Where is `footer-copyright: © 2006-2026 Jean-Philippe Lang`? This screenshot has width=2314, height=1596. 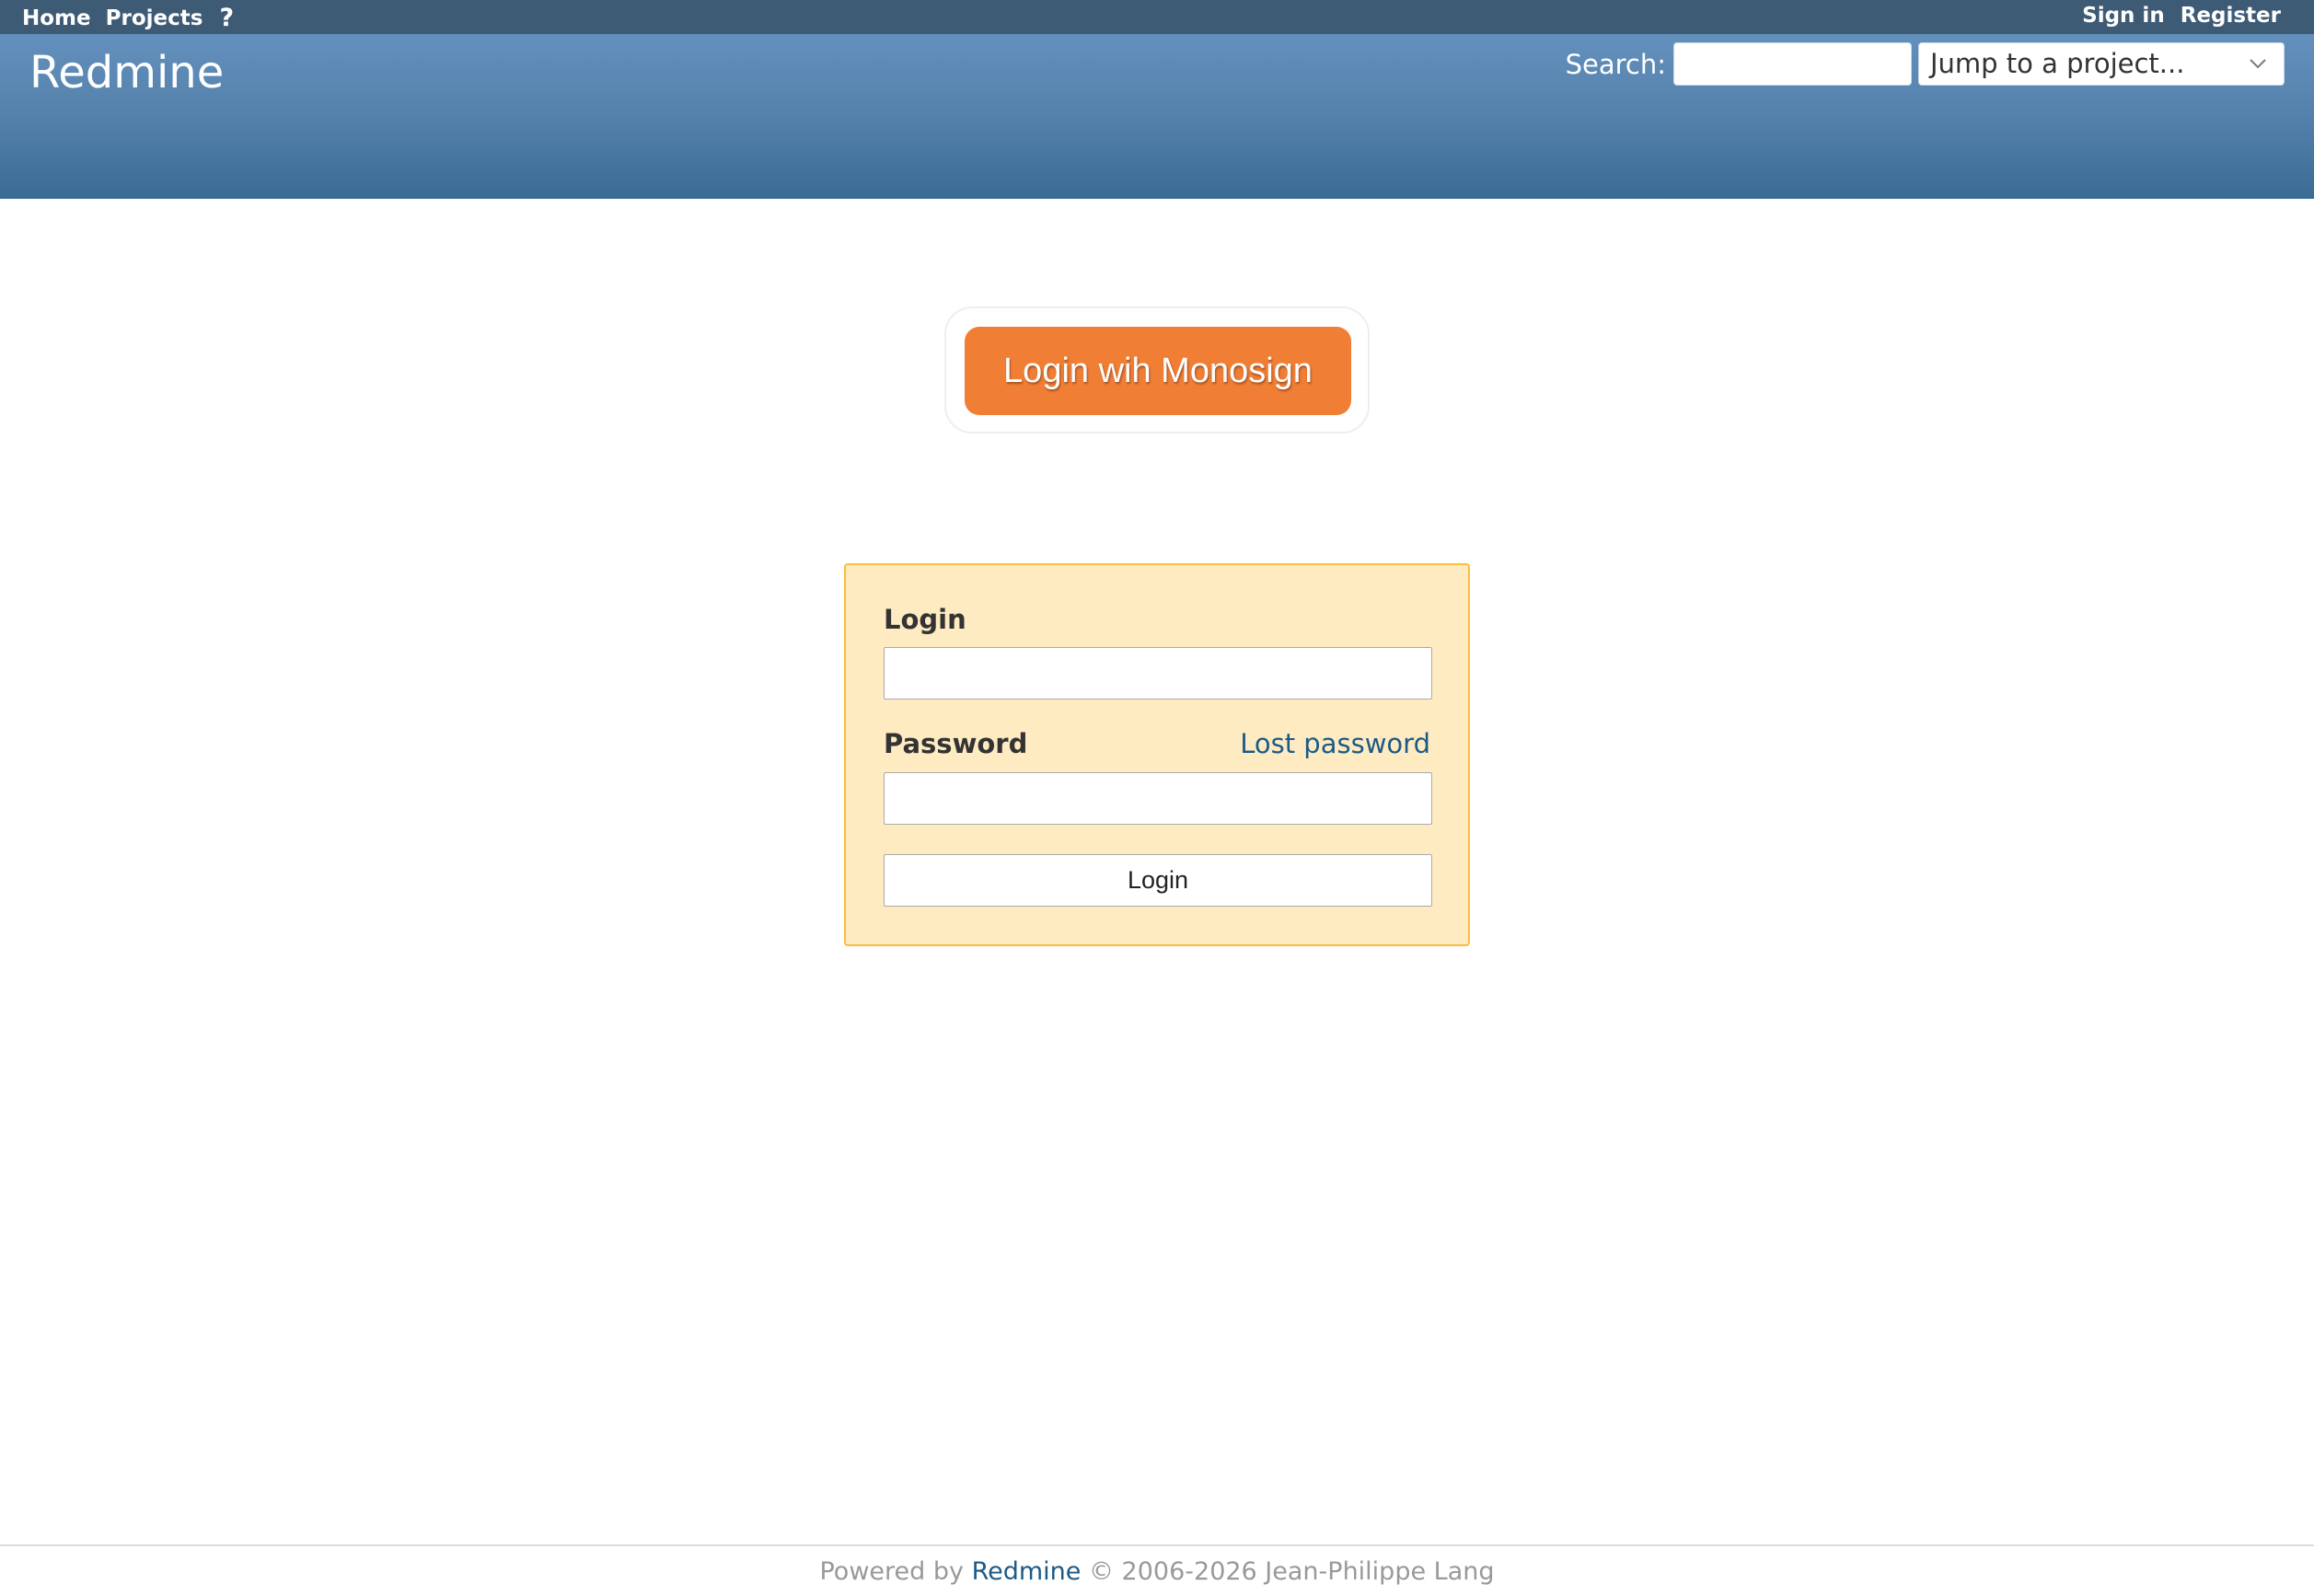
footer-copyright: © 2006-2026 Jean-Philippe Lang is located at coordinates (1288, 1572).